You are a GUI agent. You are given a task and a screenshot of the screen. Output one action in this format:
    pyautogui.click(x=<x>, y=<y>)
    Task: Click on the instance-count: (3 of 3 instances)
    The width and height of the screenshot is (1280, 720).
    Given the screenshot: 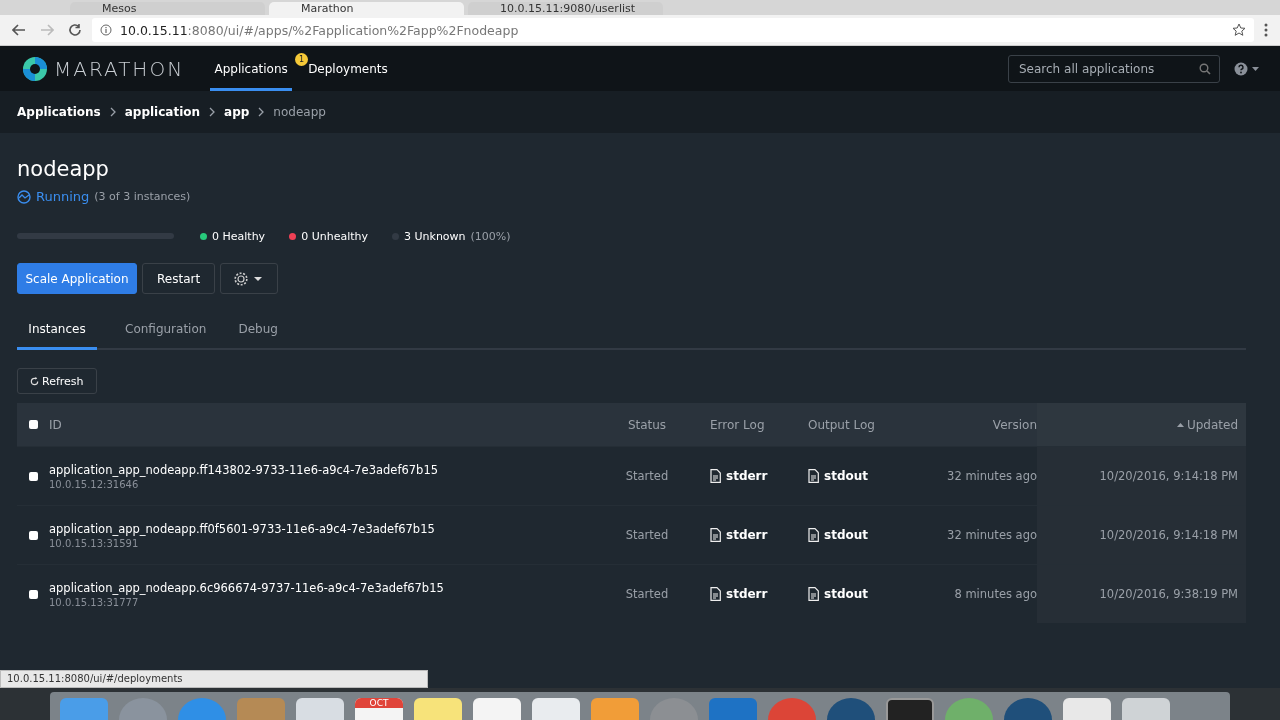 What is the action you would take?
    pyautogui.click(x=142, y=196)
    